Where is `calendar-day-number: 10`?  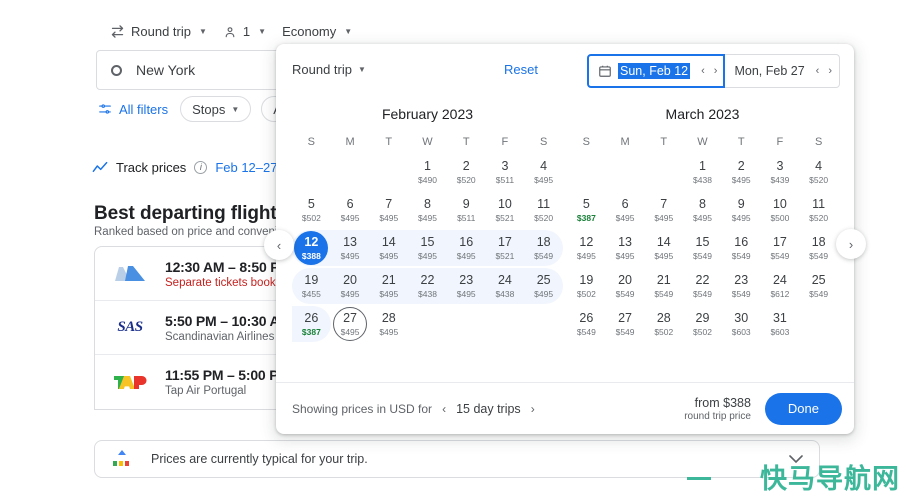
calendar-day-number: 10 is located at coordinates (504, 204).